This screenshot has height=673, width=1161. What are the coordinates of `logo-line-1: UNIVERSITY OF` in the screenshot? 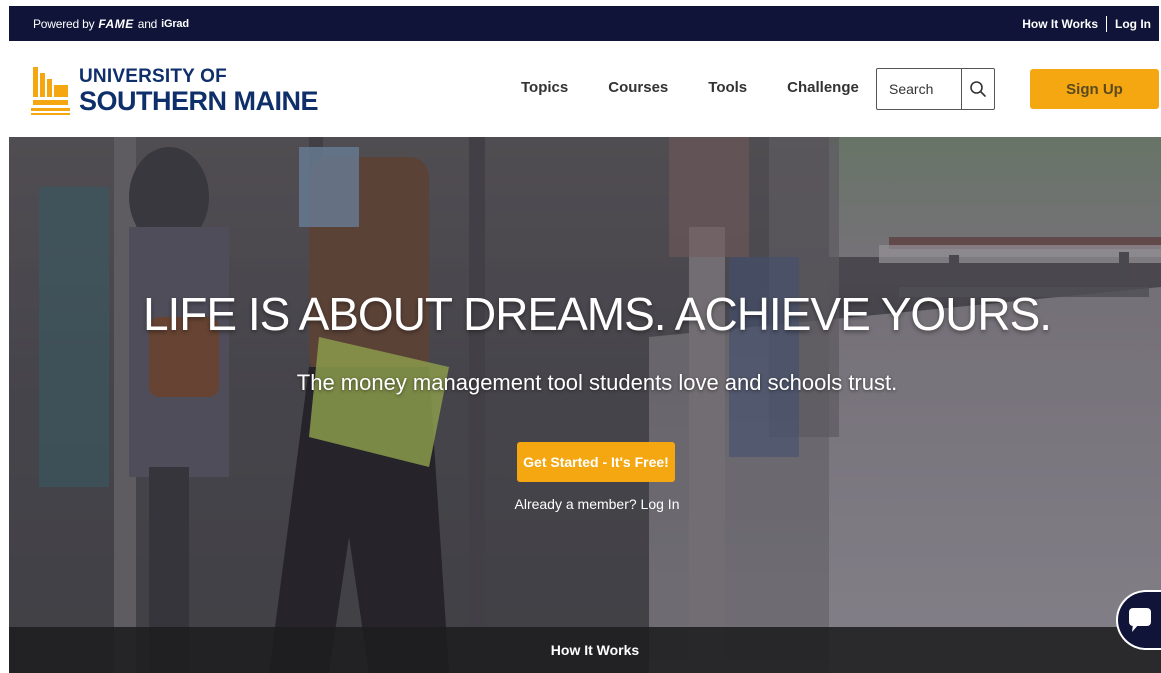 It's located at (153, 76).